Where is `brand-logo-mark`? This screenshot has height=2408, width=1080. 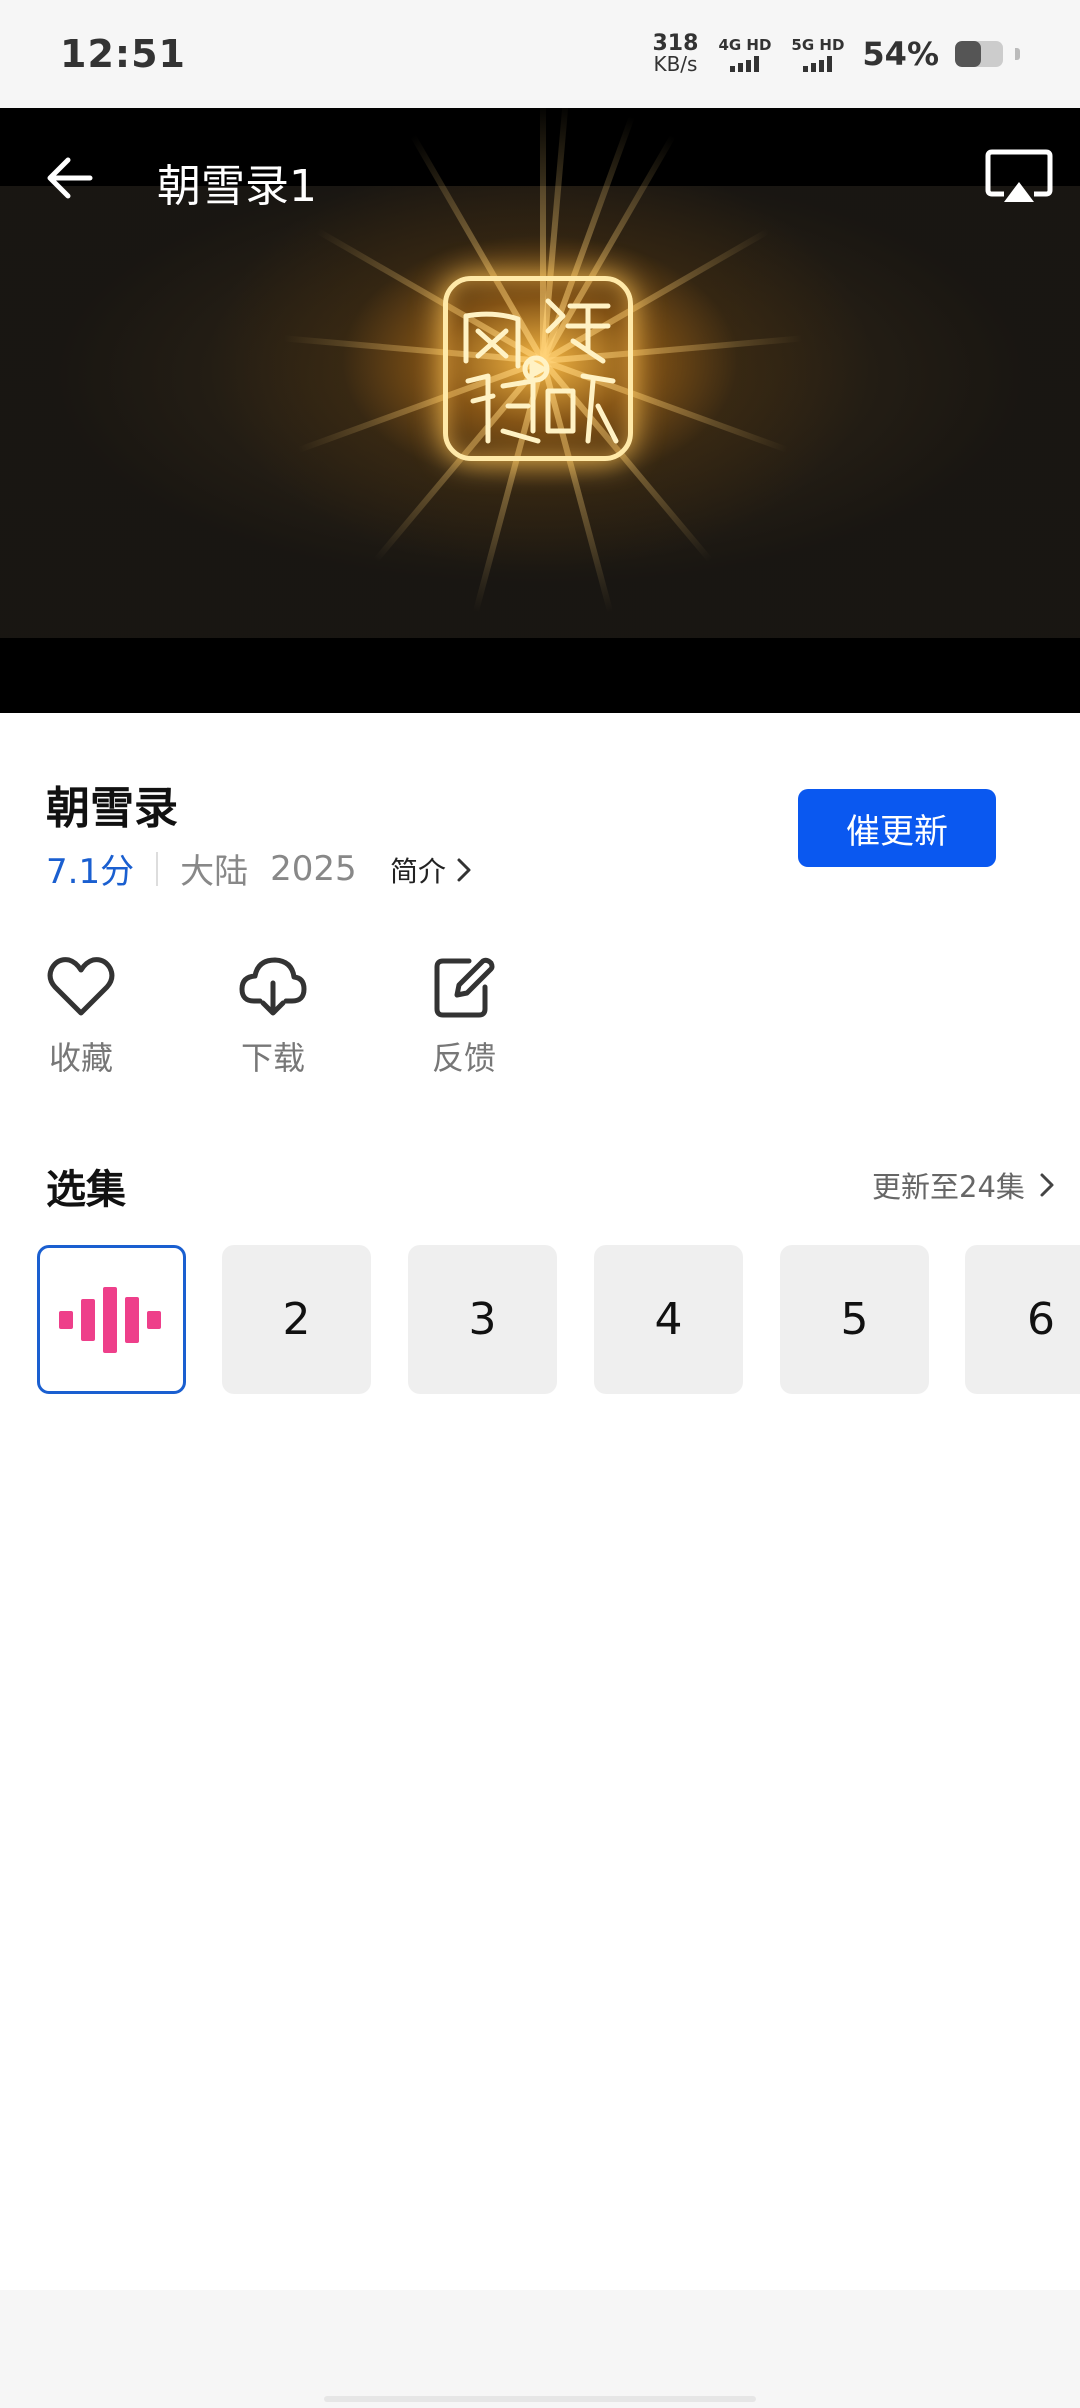
brand-logo-mark is located at coordinates (541, 371).